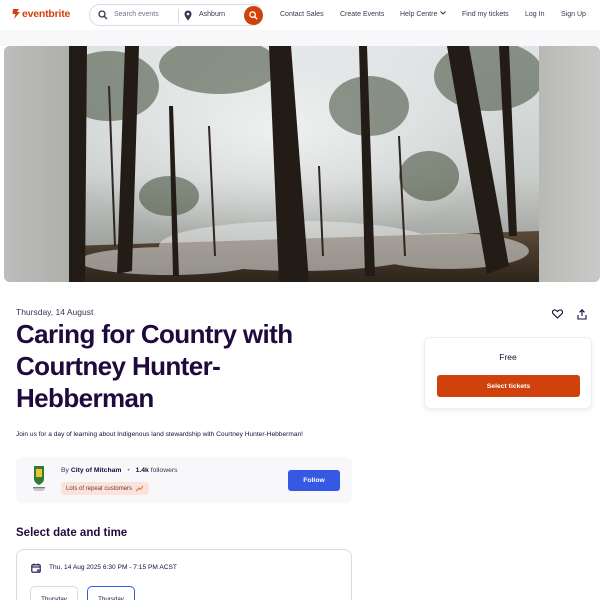 This screenshot has height=600, width=600. Describe the element at coordinates (111, 593) in the screenshot. I see `date-chip-selected: Thursday` at that location.